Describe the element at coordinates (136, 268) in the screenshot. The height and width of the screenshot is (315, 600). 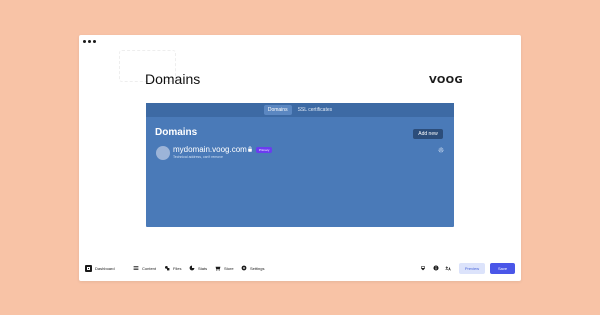
I see `content-icon` at that location.